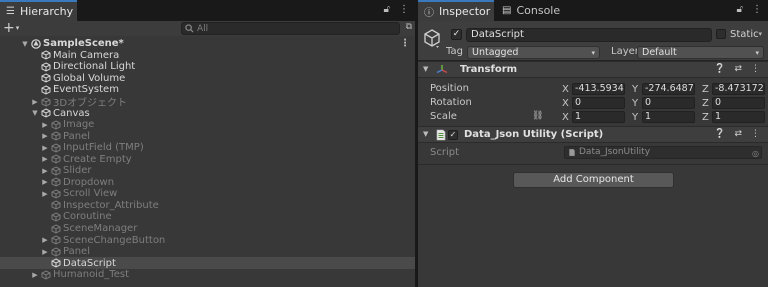 This screenshot has width=768, height=287. Describe the element at coordinates (76, 252) in the screenshot. I see `hierarchy-row-label: Panel` at that location.